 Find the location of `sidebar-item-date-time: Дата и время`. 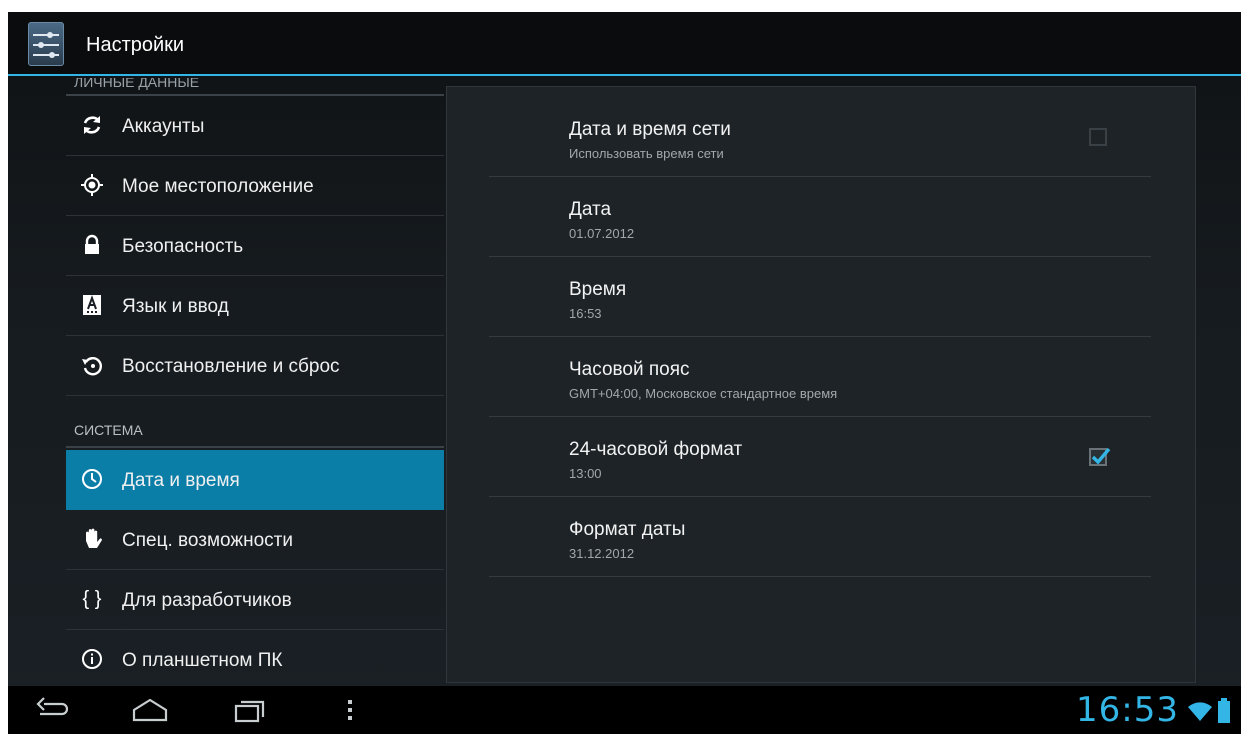

sidebar-item-date-time: Дата и время is located at coordinates (255, 480).